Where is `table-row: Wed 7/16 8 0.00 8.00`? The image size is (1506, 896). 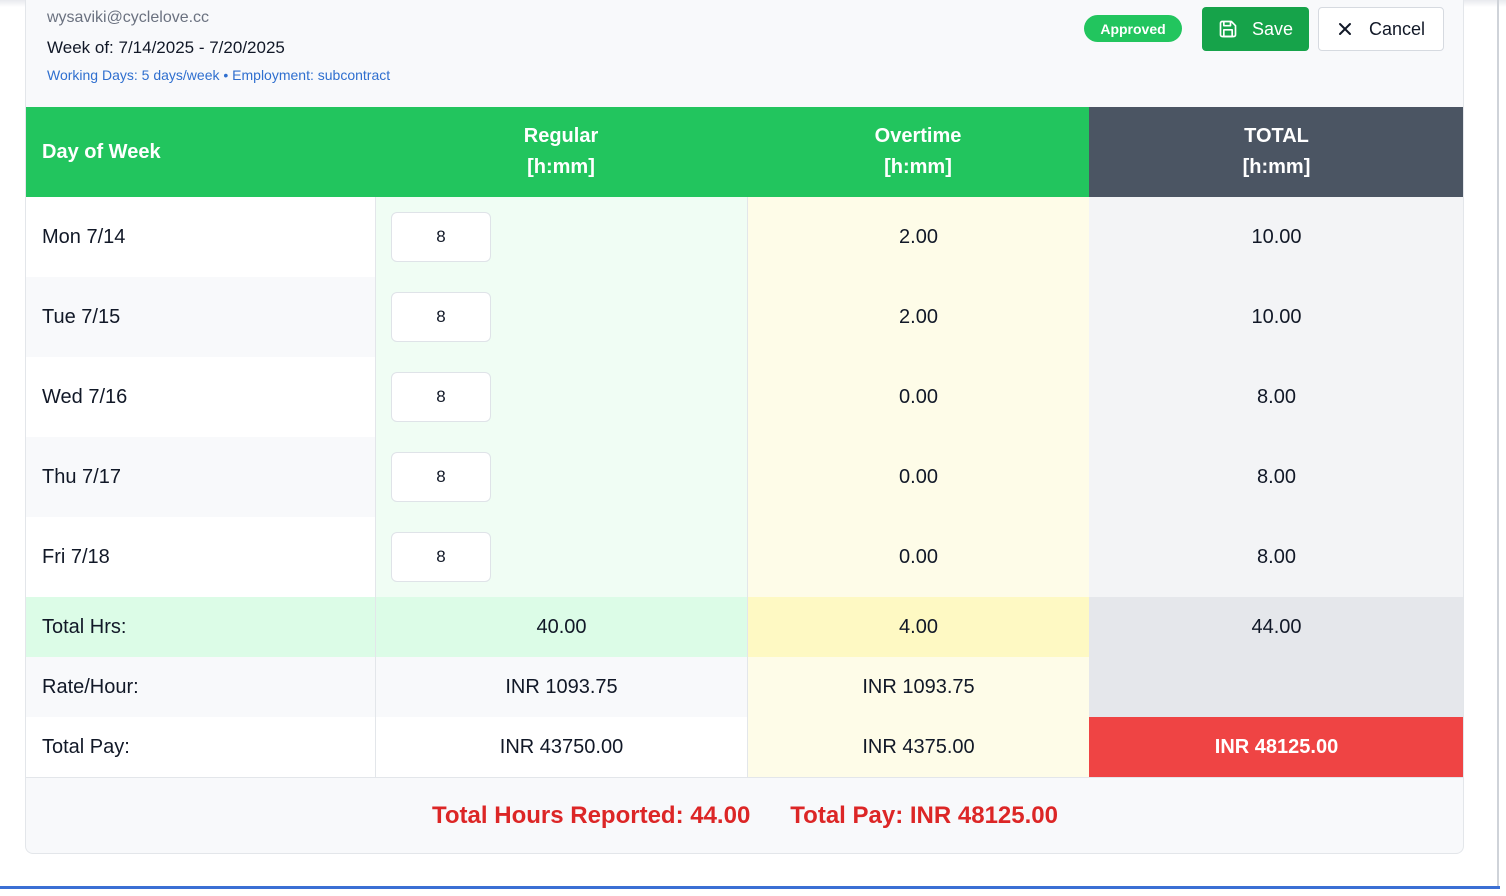
table-row: Wed 7/16 8 0.00 8.00 is located at coordinates (744, 397).